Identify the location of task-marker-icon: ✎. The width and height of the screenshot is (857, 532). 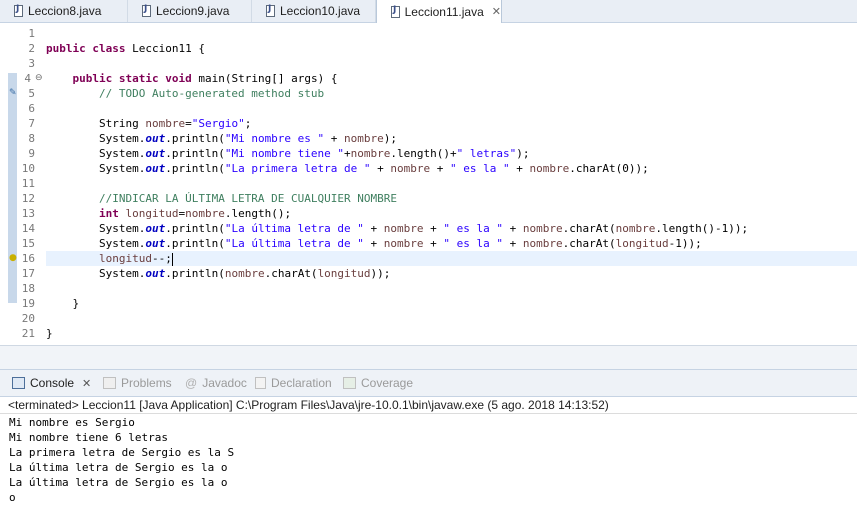
(13, 93).